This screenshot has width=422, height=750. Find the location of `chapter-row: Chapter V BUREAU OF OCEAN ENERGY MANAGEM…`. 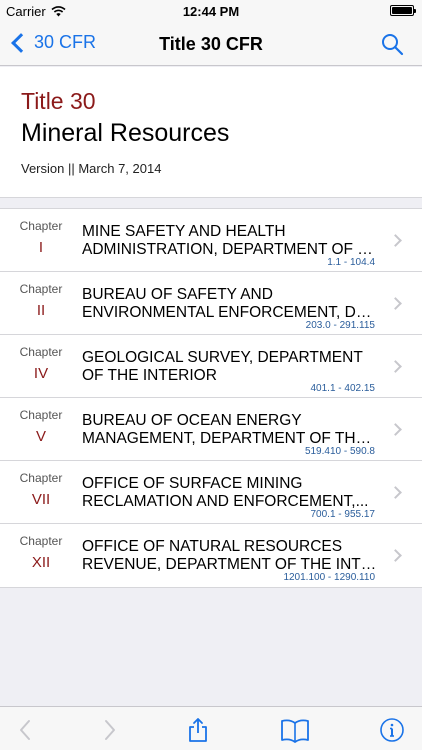

chapter-row: Chapter V BUREAU OF OCEAN ENERGY MANAGEM… is located at coordinates (211, 429).